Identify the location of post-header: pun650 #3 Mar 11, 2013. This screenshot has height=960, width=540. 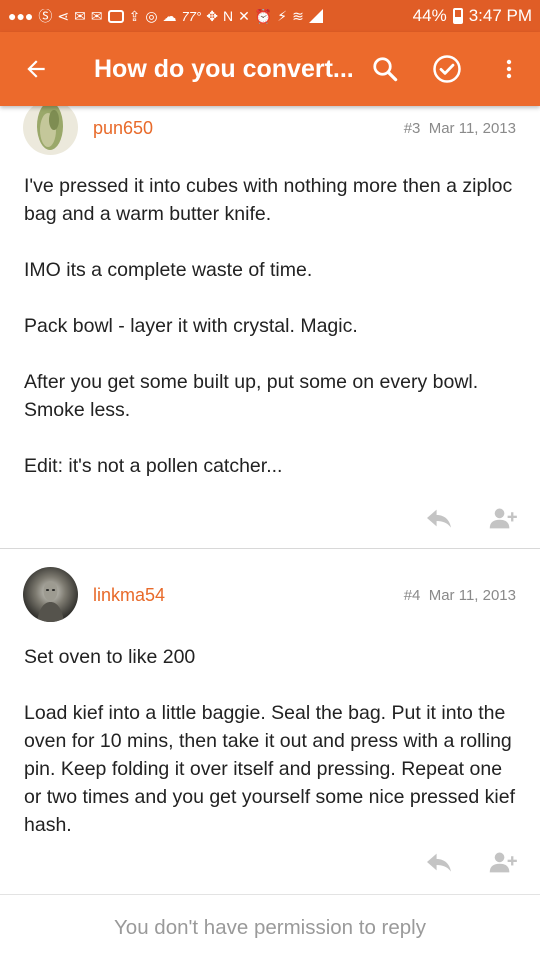
(270, 134).